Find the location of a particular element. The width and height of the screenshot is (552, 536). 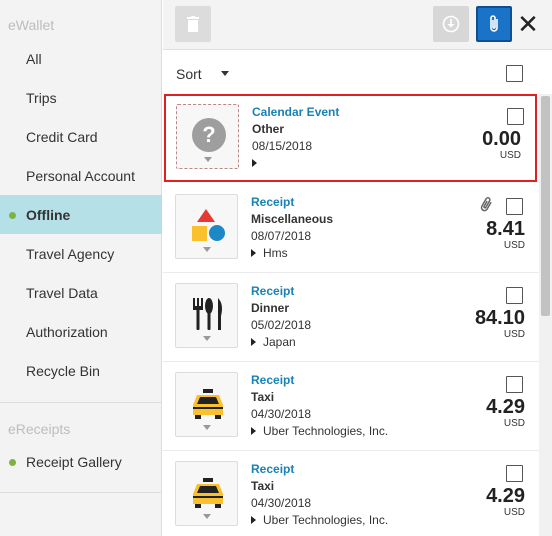

sidebar-item-travel-data: Travel Data is located at coordinates (81, 292).